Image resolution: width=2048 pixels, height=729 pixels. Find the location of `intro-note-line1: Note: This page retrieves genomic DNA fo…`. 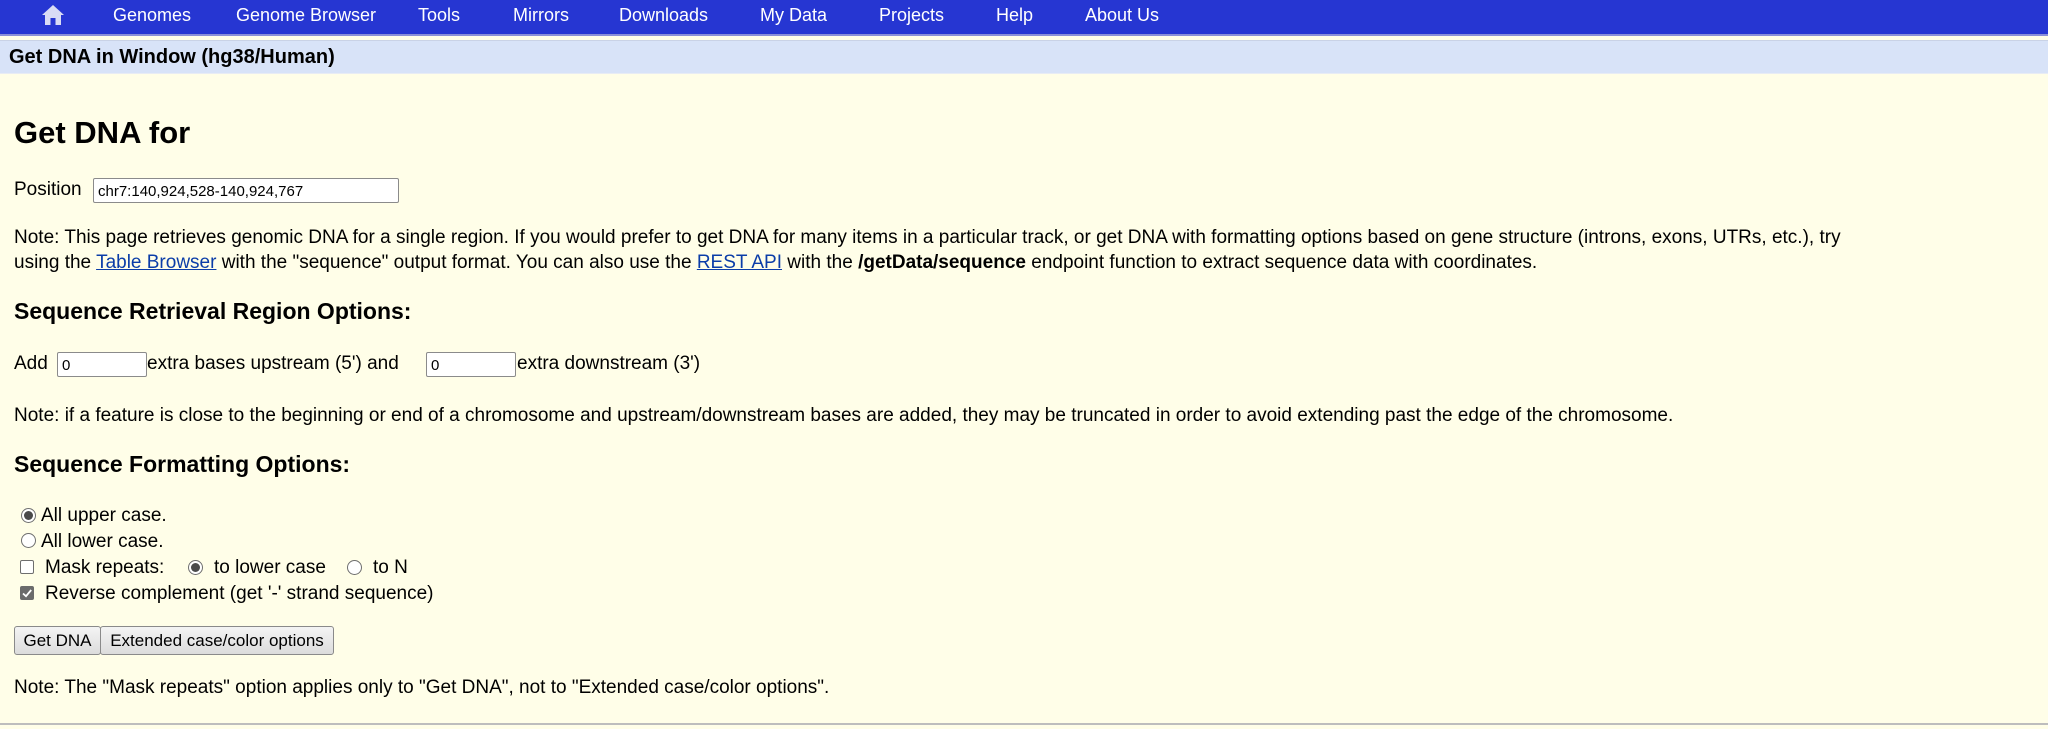

intro-note-line1: Note: This page retrieves genomic DNA fo… is located at coordinates (927, 237).